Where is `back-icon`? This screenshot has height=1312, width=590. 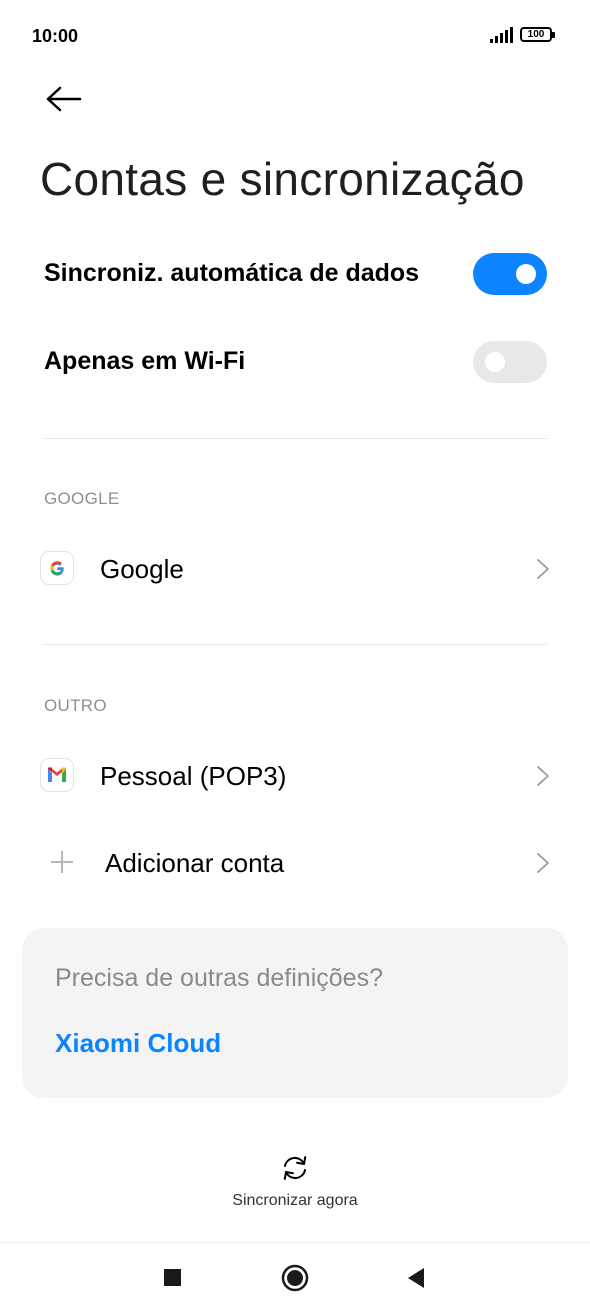
back-icon is located at coordinates (417, 1278).